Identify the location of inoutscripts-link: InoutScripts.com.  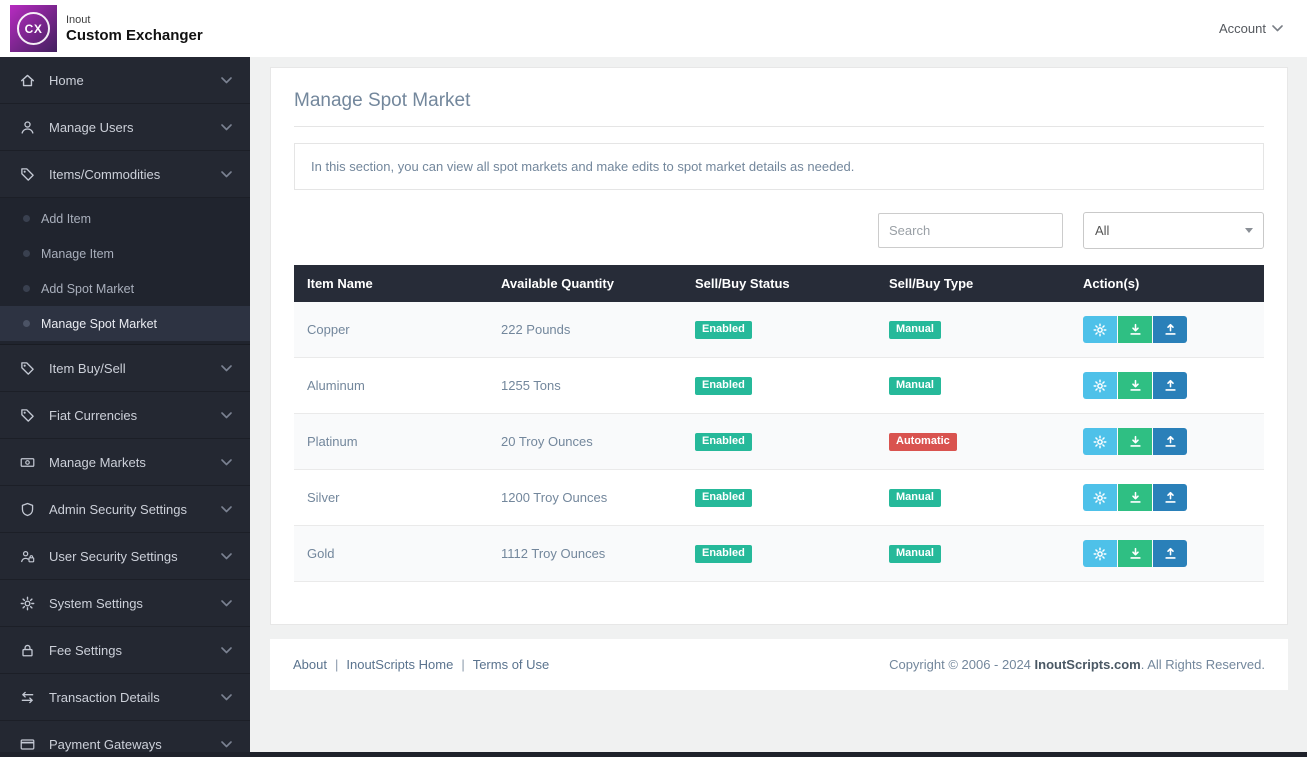
(1088, 664).